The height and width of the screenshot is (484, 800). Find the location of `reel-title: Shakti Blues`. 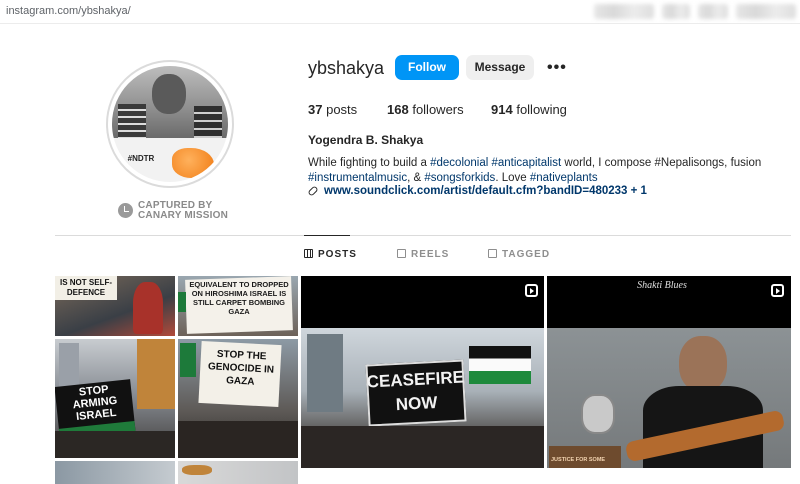

reel-title: Shakti Blues is located at coordinates (662, 285).